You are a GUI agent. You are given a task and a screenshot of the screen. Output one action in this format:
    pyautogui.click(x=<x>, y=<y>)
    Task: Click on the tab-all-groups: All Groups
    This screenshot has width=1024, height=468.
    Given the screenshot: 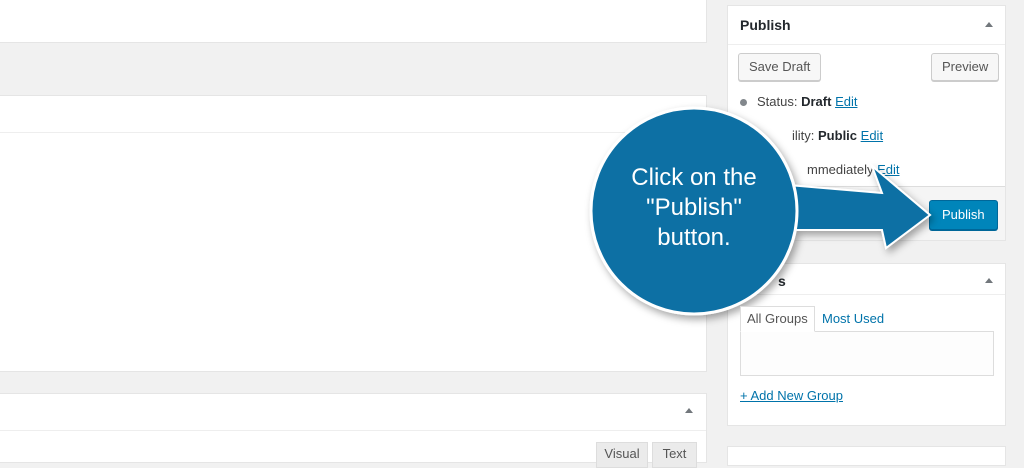 What is the action you would take?
    pyautogui.click(x=777, y=319)
    